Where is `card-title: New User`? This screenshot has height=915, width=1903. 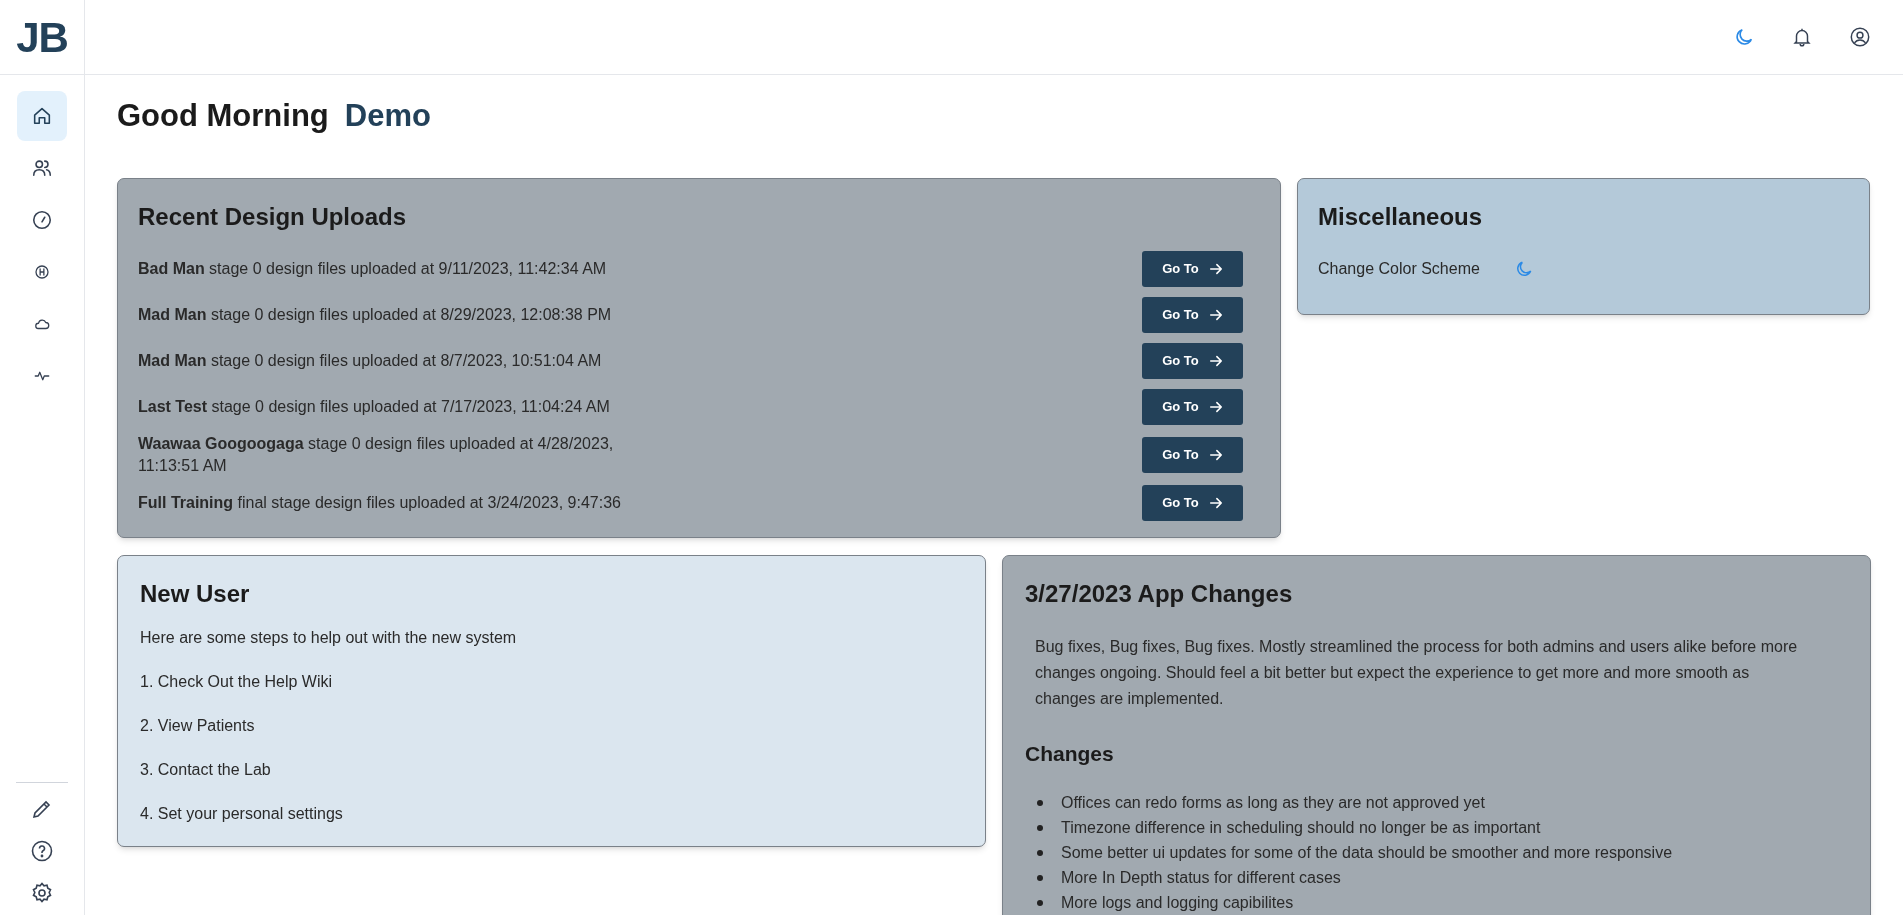
card-title: New User is located at coordinates (195, 593).